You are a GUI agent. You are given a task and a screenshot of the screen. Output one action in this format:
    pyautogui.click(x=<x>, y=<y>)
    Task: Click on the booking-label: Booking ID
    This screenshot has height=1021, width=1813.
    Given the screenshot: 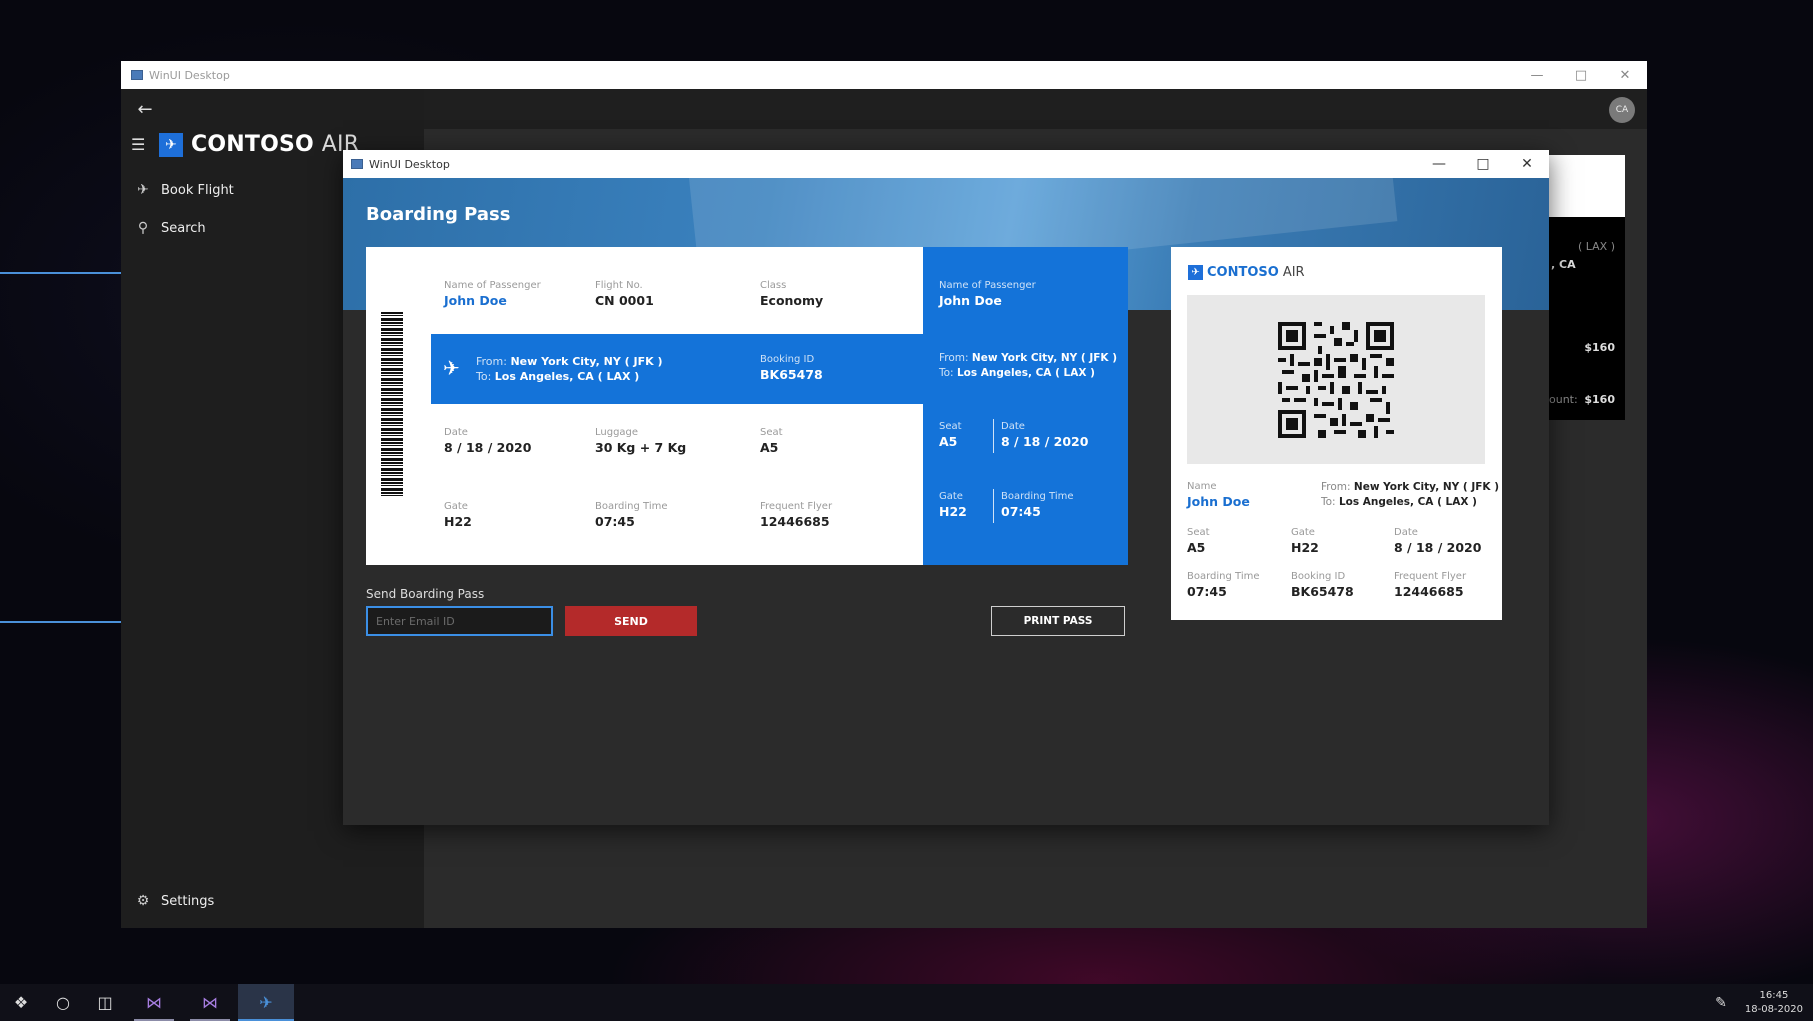 What is the action you would take?
    pyautogui.click(x=787, y=359)
    